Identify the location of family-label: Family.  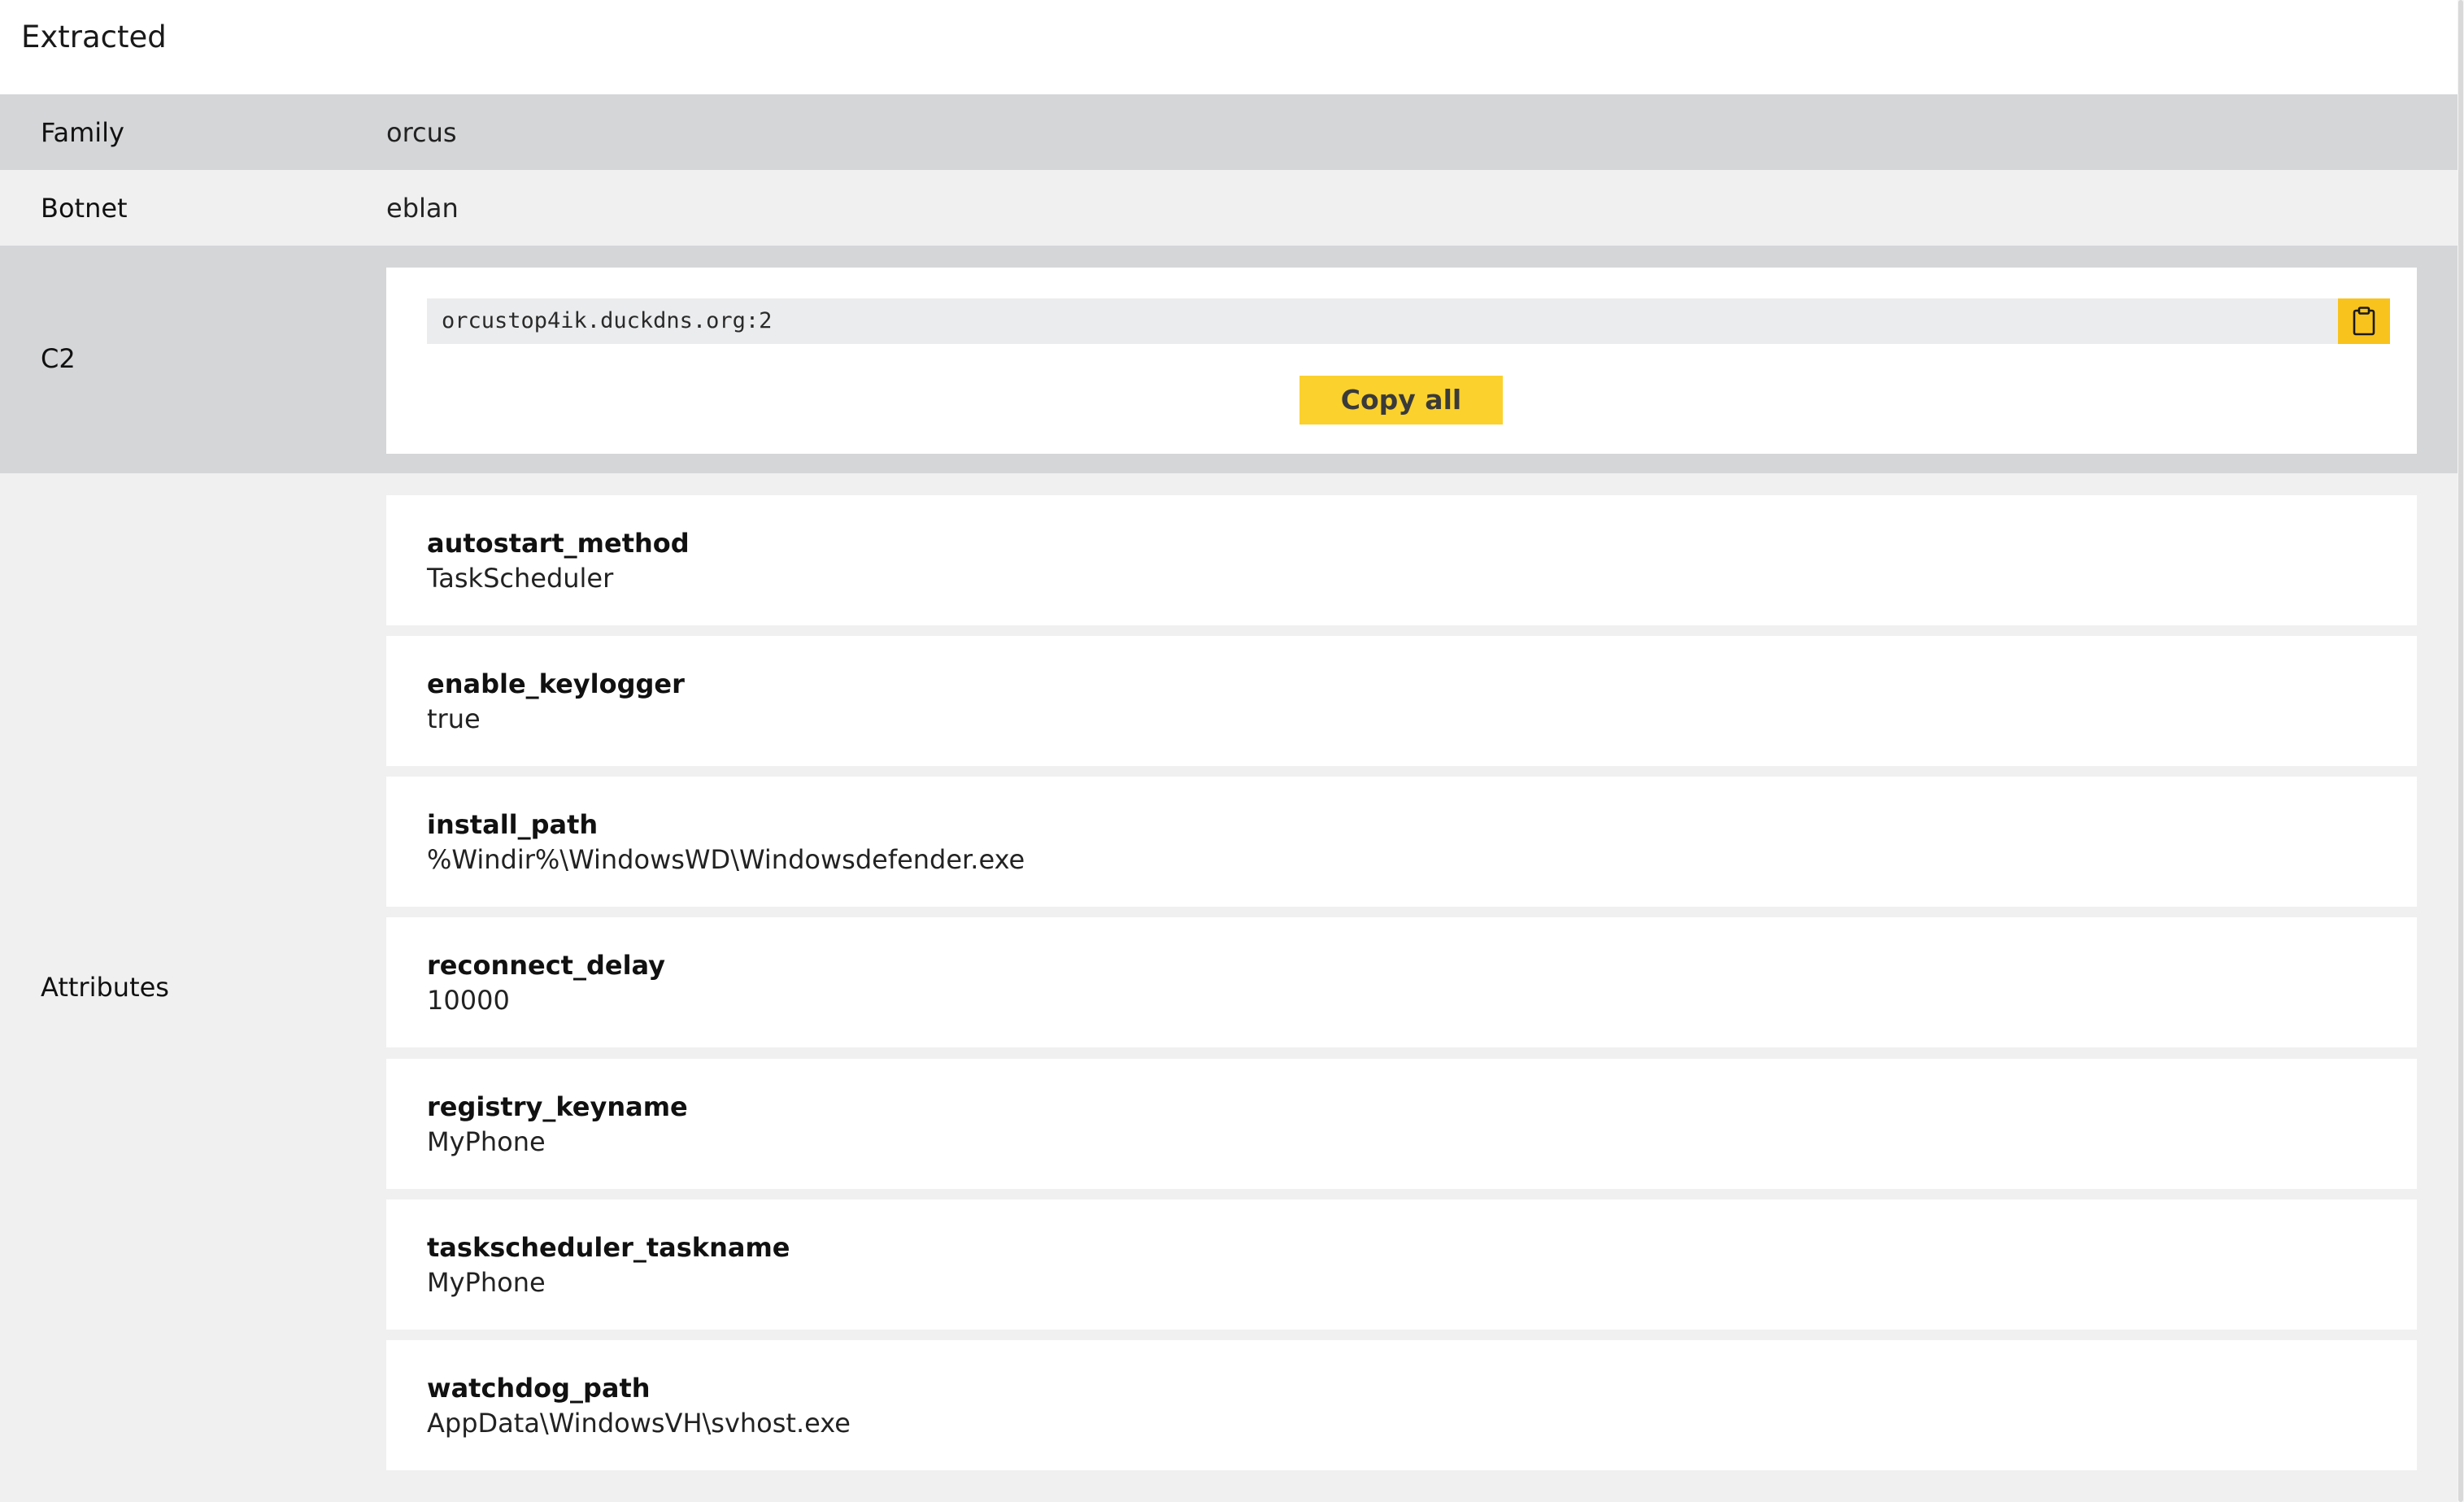
(82, 132).